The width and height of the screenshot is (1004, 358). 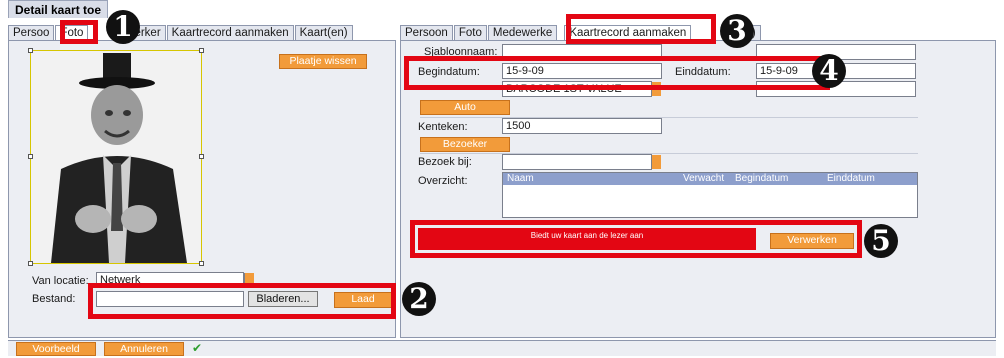 What do you see at coordinates (522, 32) in the screenshot?
I see `tab-medewerker: Medewerke` at bounding box center [522, 32].